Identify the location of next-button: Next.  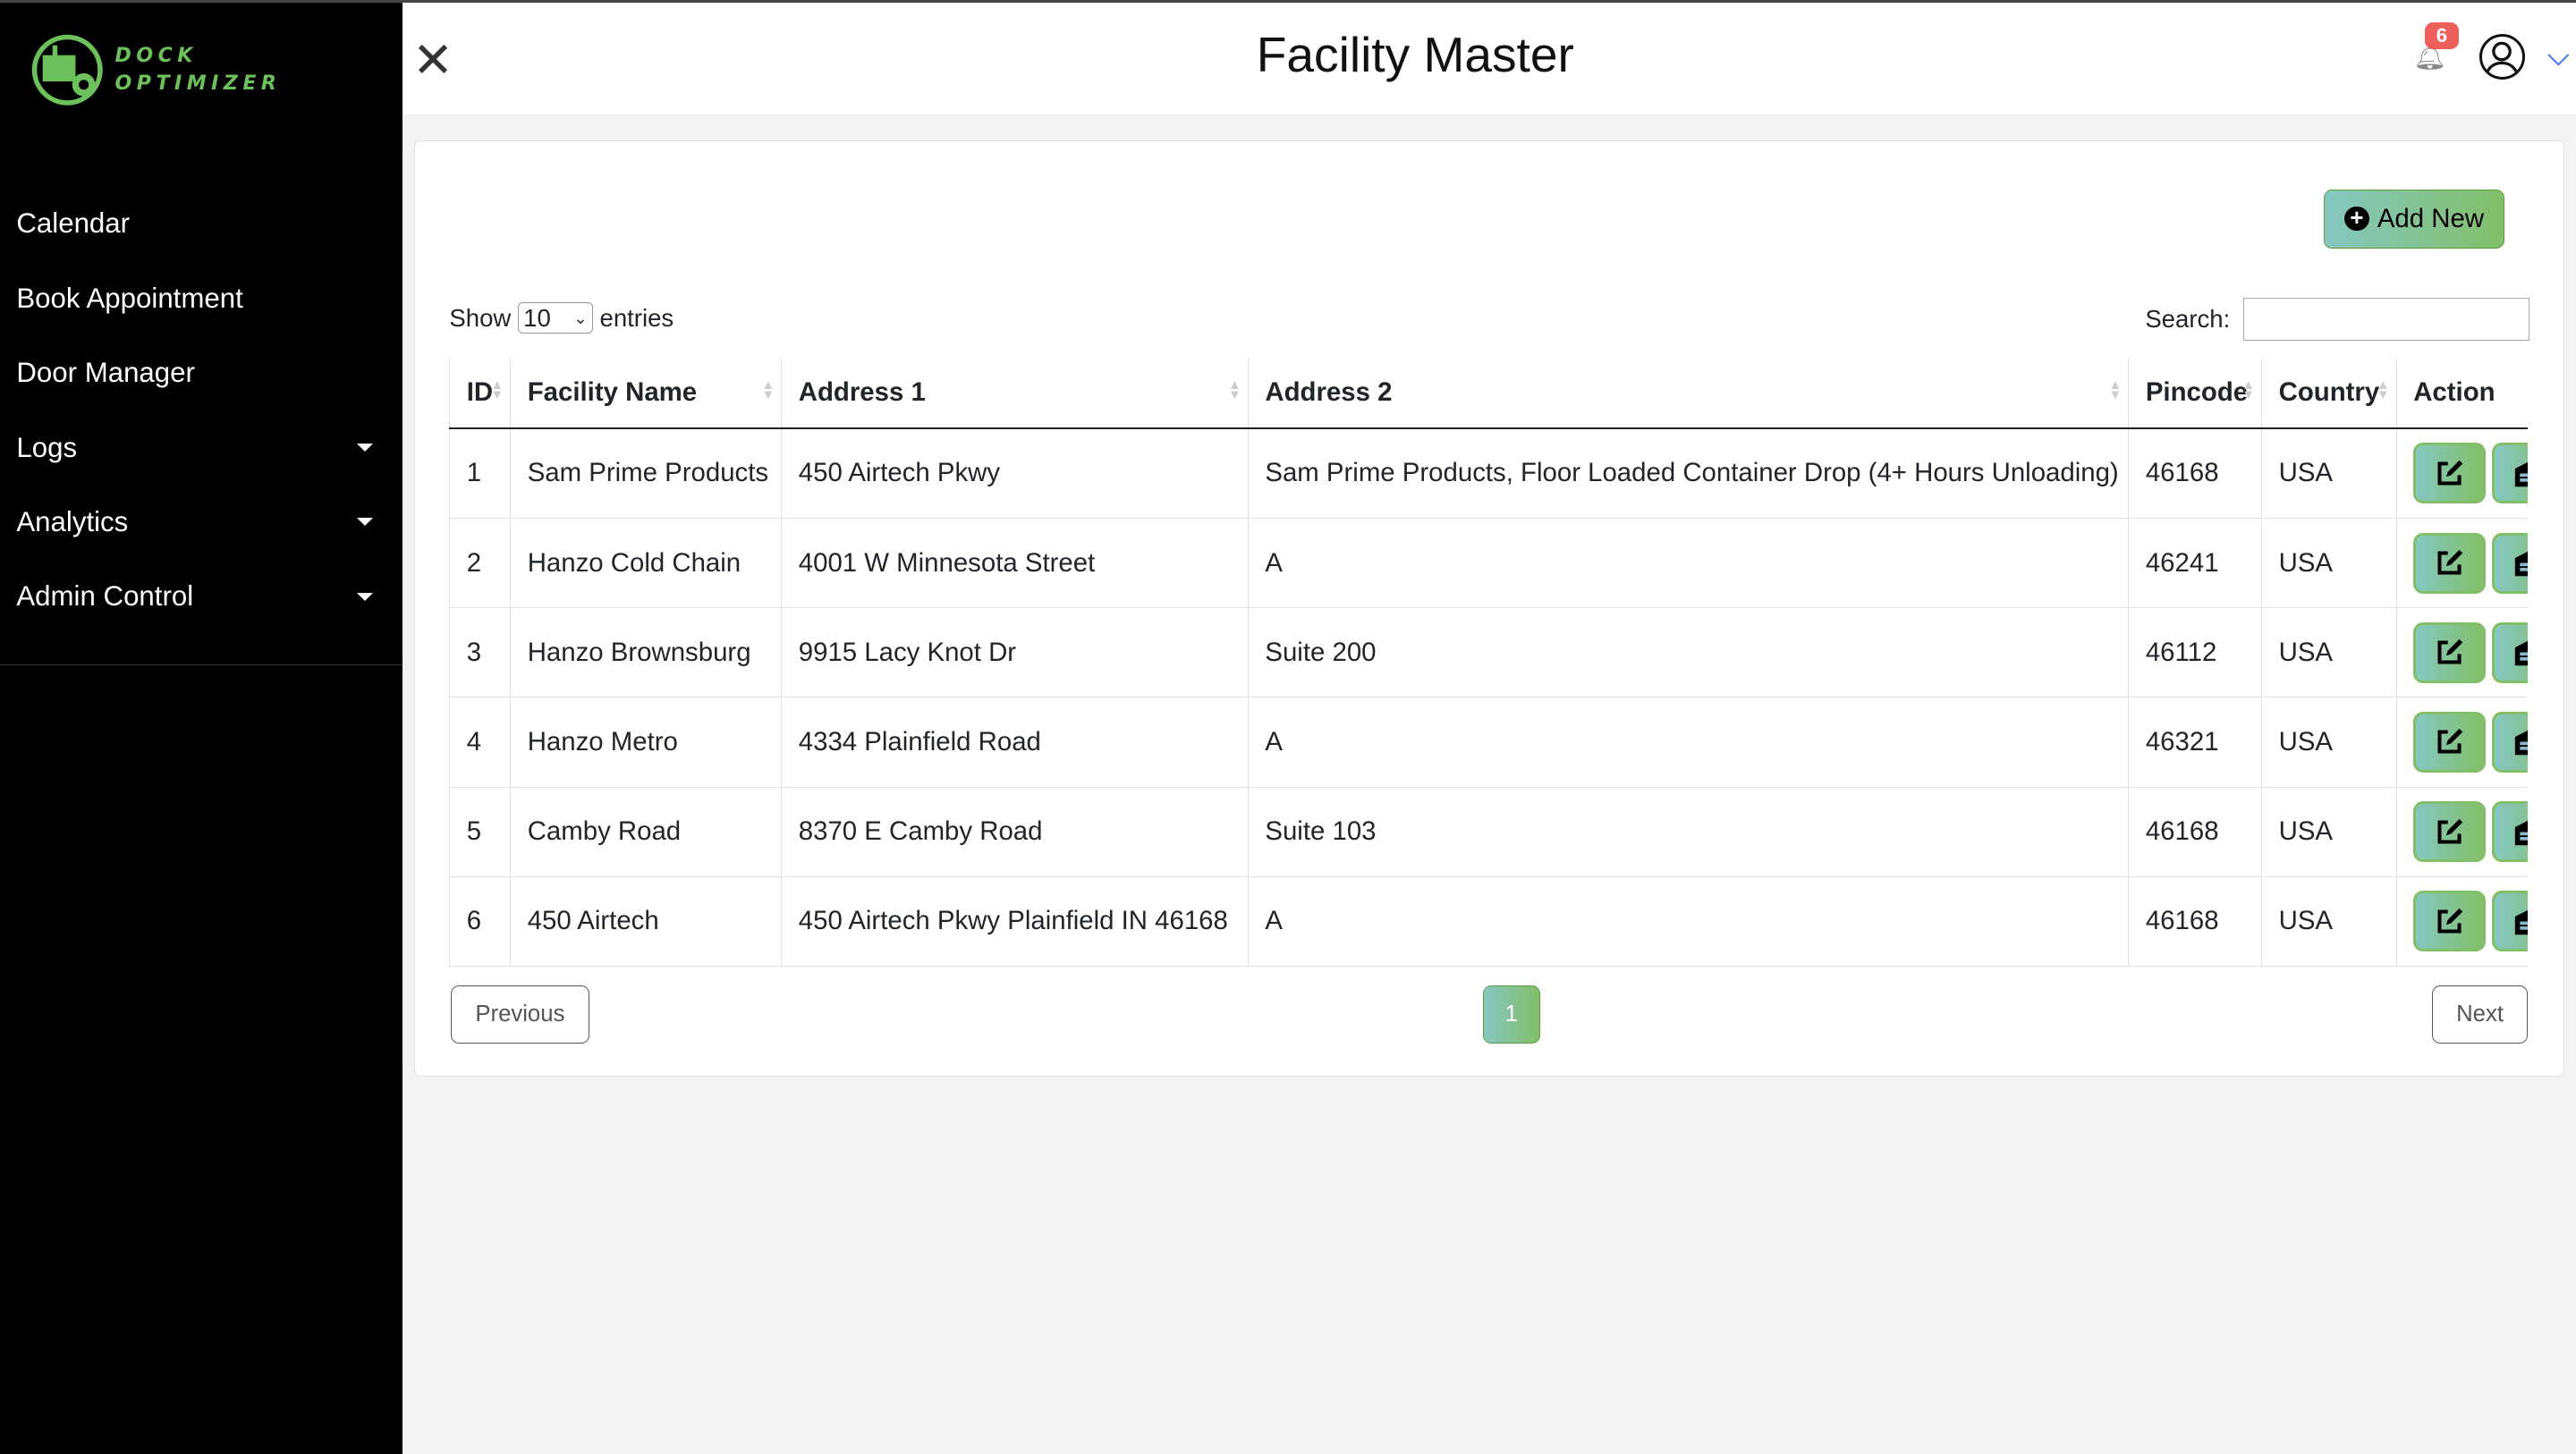
(2480, 1015).